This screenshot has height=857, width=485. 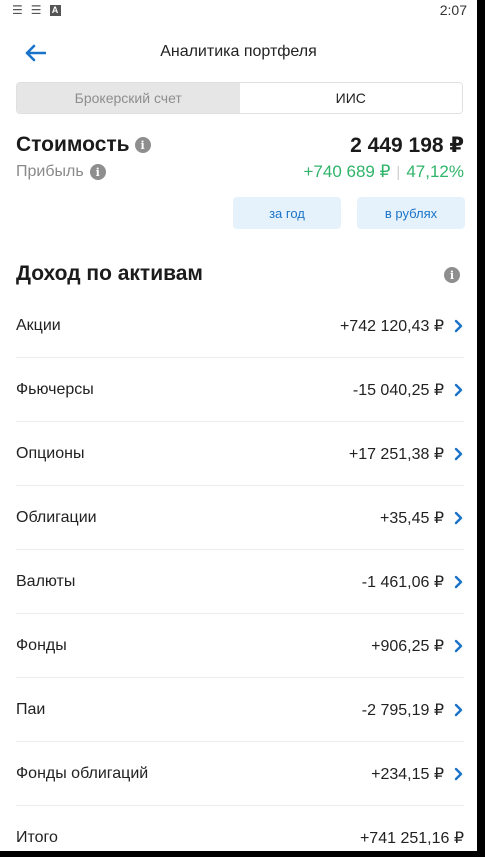 What do you see at coordinates (240, 828) in the screenshot?
I see `total-row: Итого +741 251,16 ₽` at bounding box center [240, 828].